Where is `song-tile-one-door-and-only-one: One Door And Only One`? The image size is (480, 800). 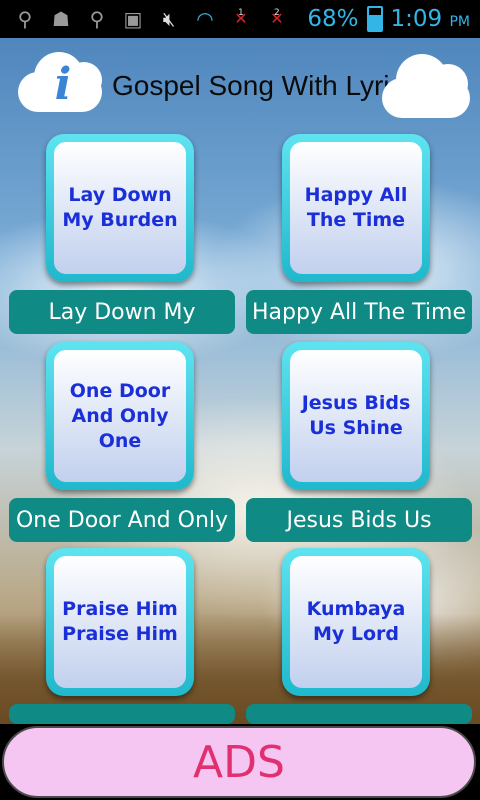 song-tile-one-door-and-only-one: One Door And Only One is located at coordinates (120, 416).